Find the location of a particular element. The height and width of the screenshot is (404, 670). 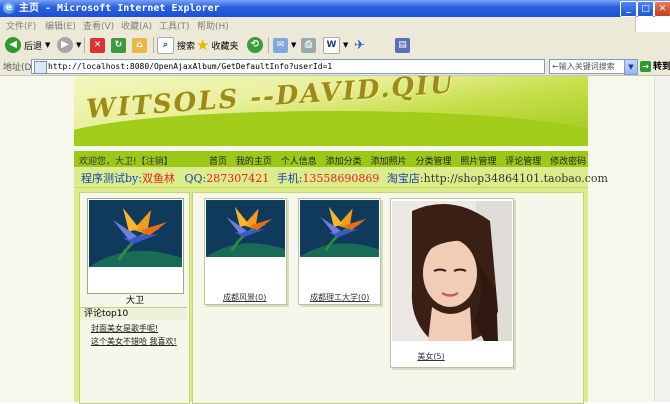

refresh-icon: ↻ is located at coordinates (118, 45).